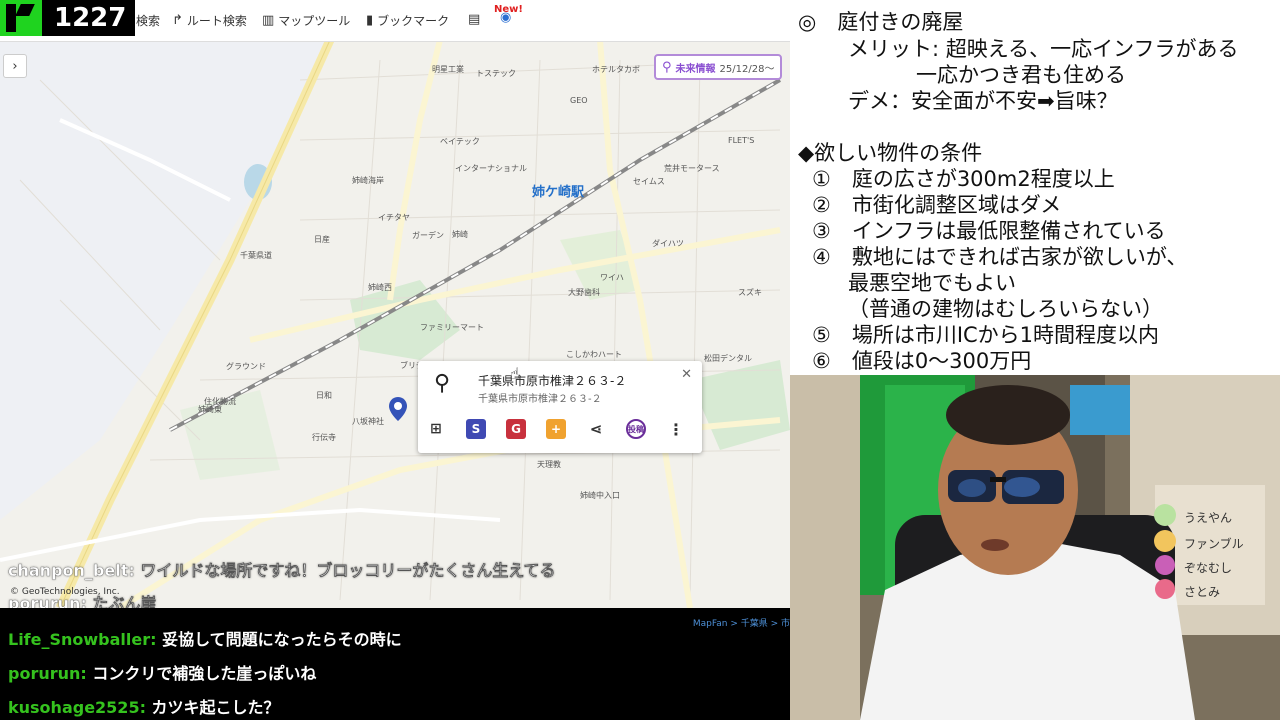 Image resolution: width=1280 pixels, height=720 pixels. What do you see at coordinates (515, 373) in the screenshot?
I see `mouse-cursor-icon: ☝` at bounding box center [515, 373].